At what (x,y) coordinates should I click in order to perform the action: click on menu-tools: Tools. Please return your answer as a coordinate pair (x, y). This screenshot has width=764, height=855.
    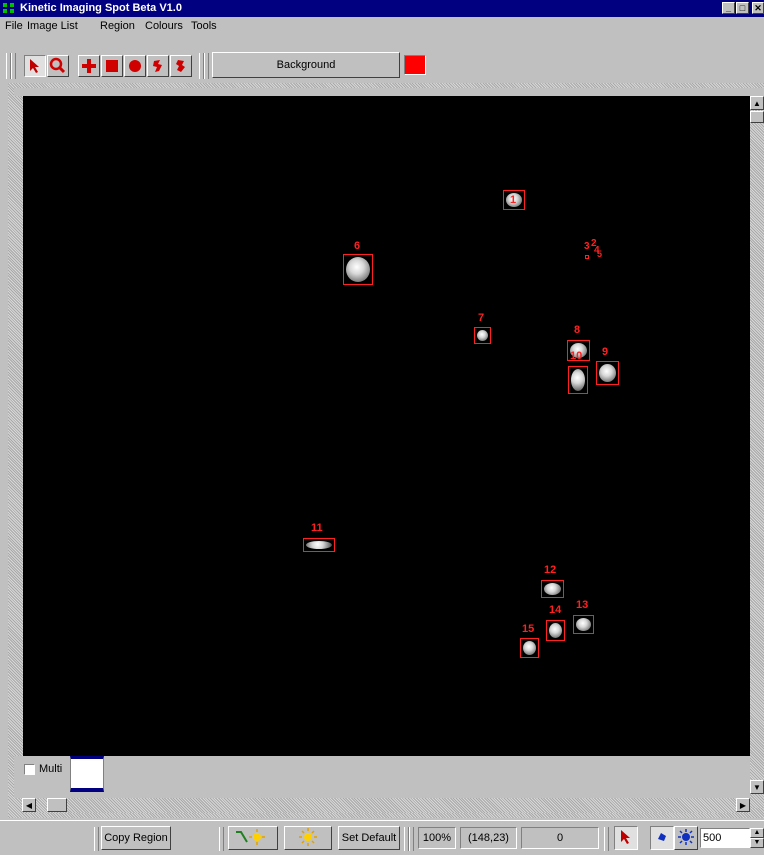
    Looking at the image, I should click on (204, 26).